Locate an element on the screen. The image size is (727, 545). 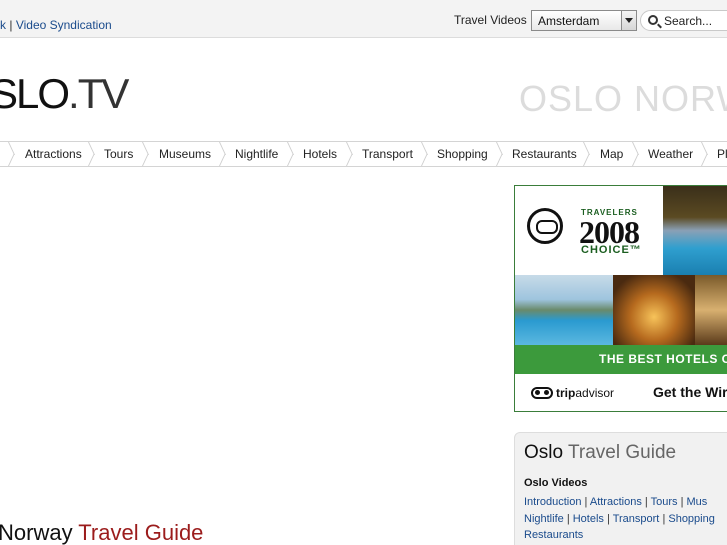
guide-link-museums: Mus is located at coordinates (697, 502).